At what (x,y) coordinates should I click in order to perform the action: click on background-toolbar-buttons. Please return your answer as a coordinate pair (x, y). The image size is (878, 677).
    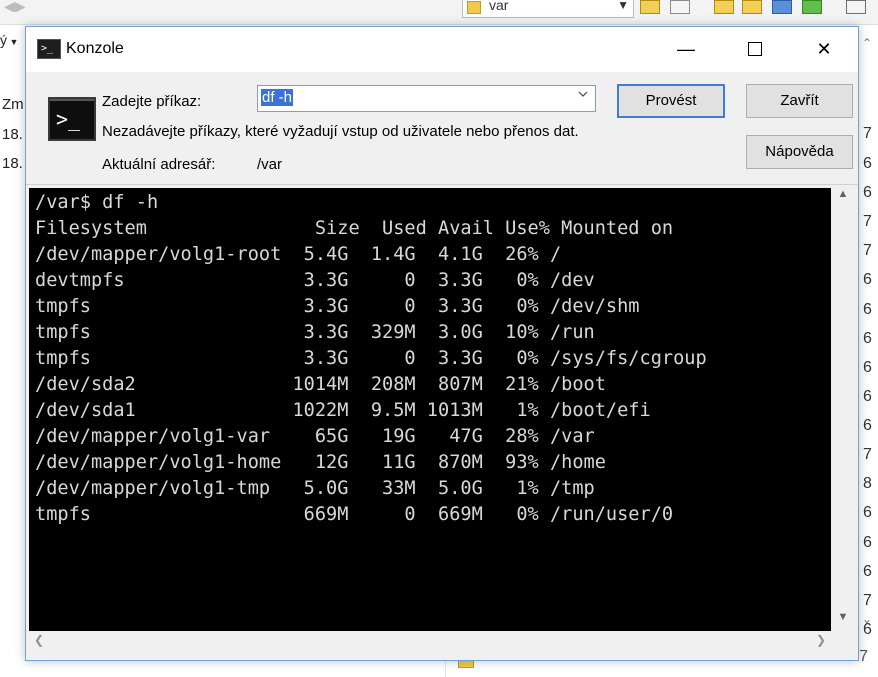
    Looking at the image, I should click on (756, 7).